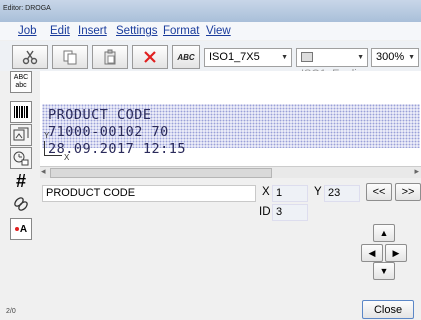 The image size is (421, 320). I want to click on red-dot-icon, so click(16, 229).